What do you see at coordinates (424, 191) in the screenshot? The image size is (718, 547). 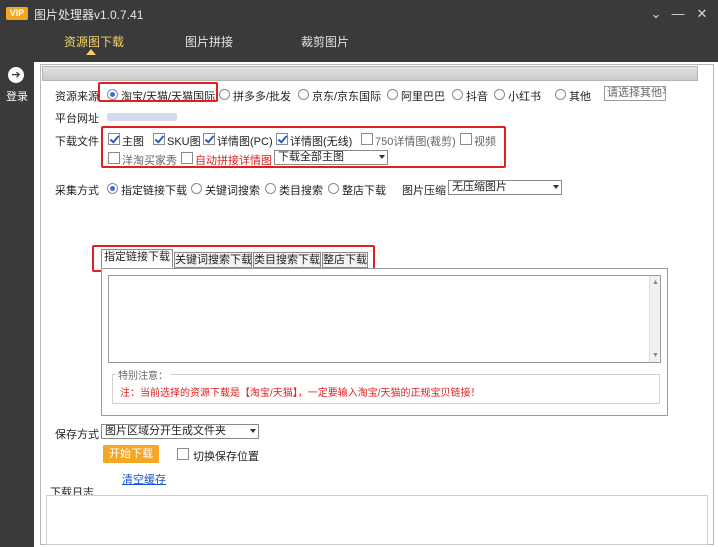 I see `compress-label: 图片压缩` at bounding box center [424, 191].